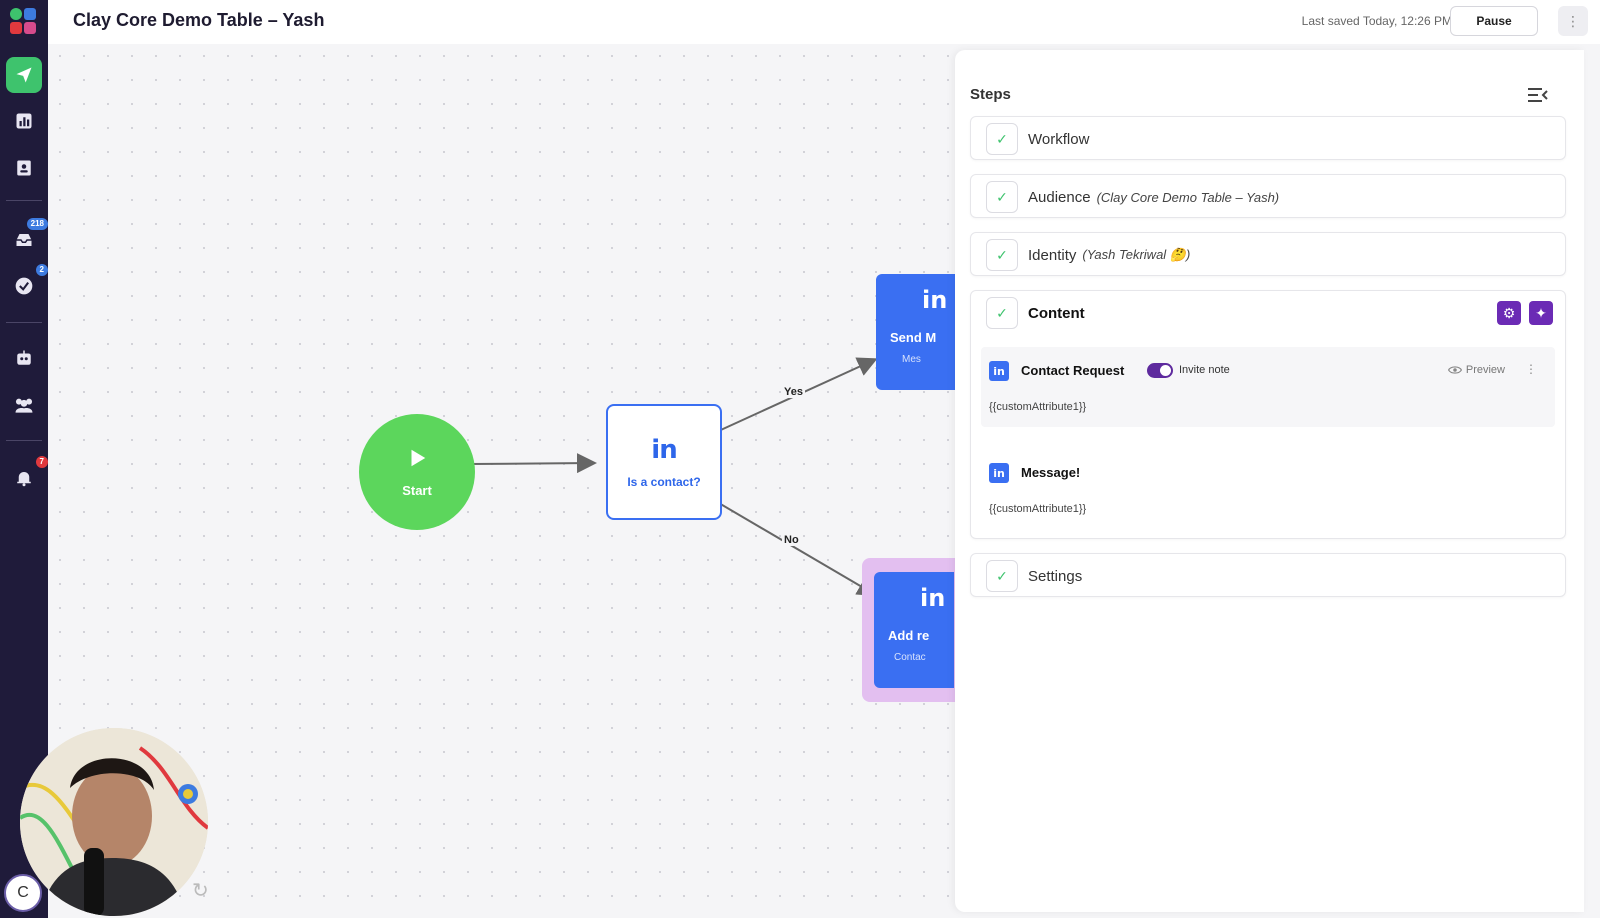  What do you see at coordinates (1188, 197) in the screenshot?
I see `step-audience-detail: (Clay Core Demo Table – Yash)` at bounding box center [1188, 197].